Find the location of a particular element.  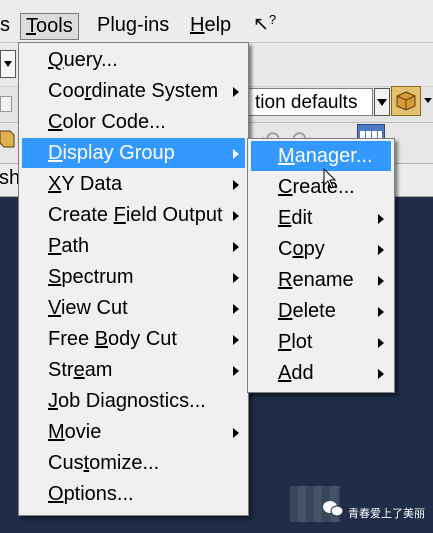

tool-icon is located at coordinates (6, 104).